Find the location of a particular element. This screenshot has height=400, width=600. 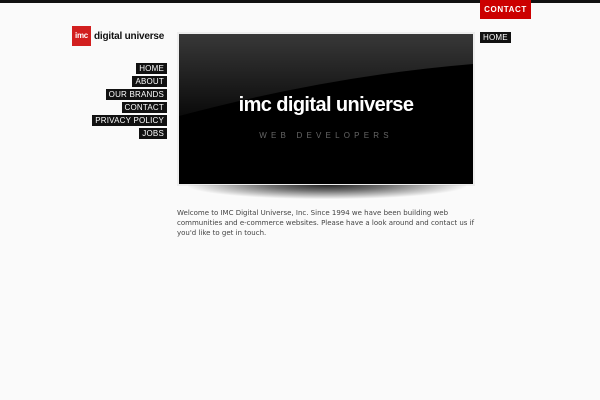

banner-shadow is located at coordinates (327, 192).